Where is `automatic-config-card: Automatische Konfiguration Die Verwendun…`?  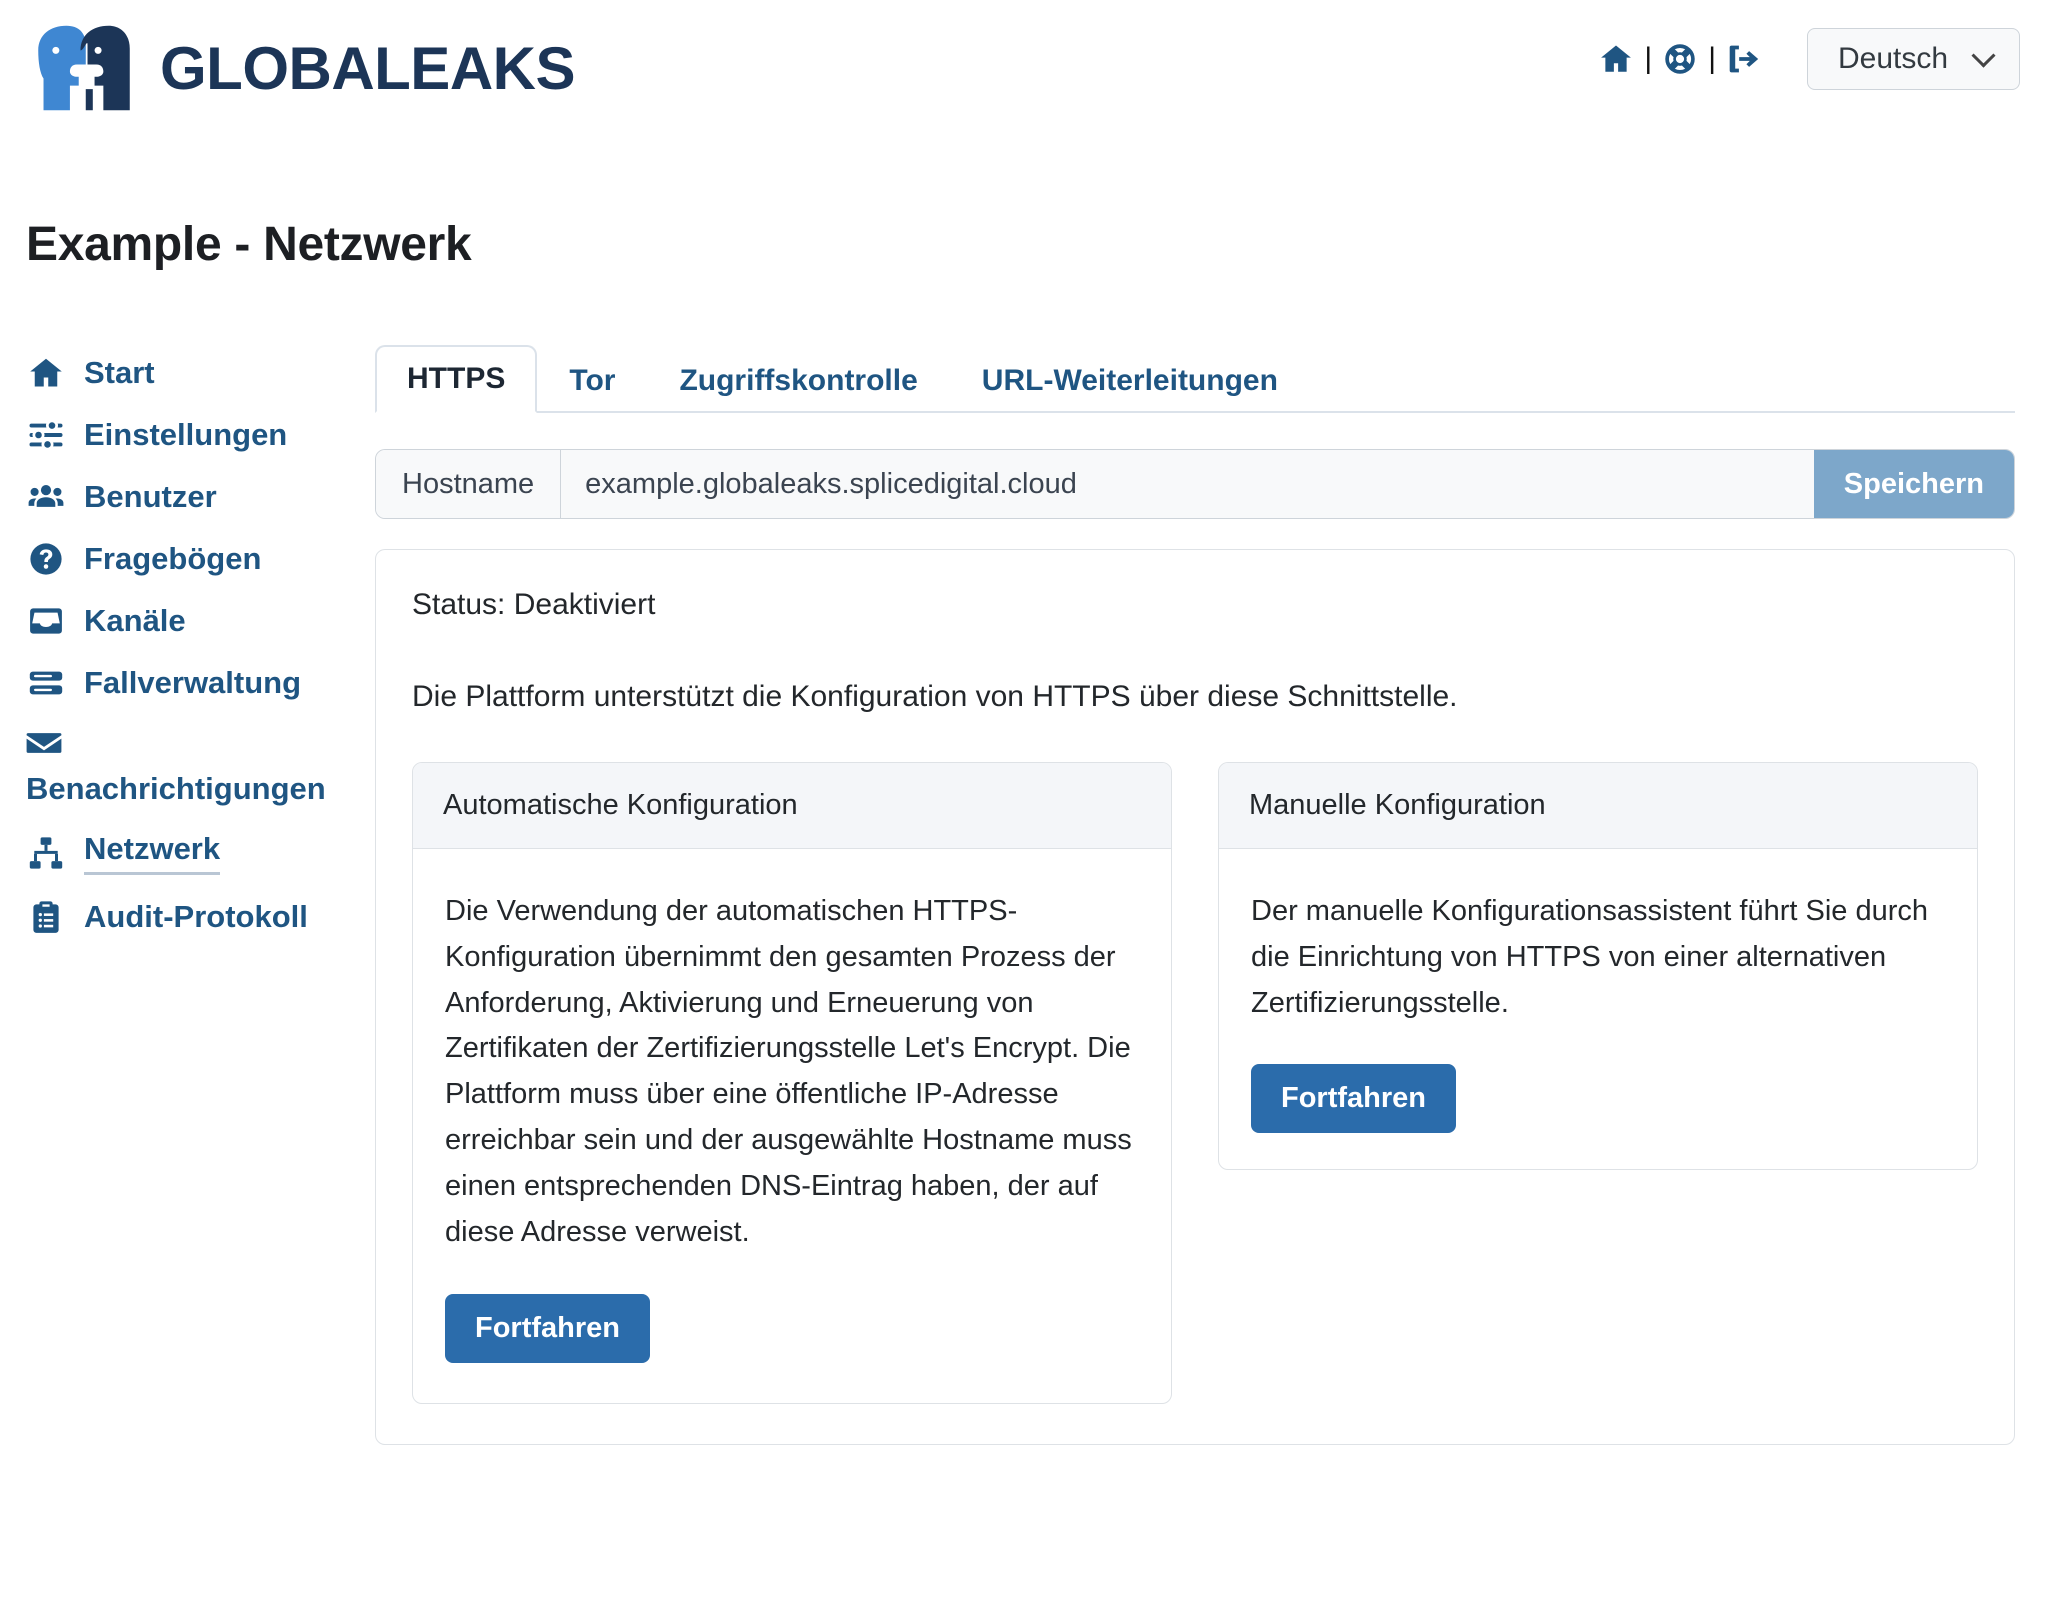
automatic-config-card: Automatische Konfiguration Die Verwendun… is located at coordinates (792, 1083).